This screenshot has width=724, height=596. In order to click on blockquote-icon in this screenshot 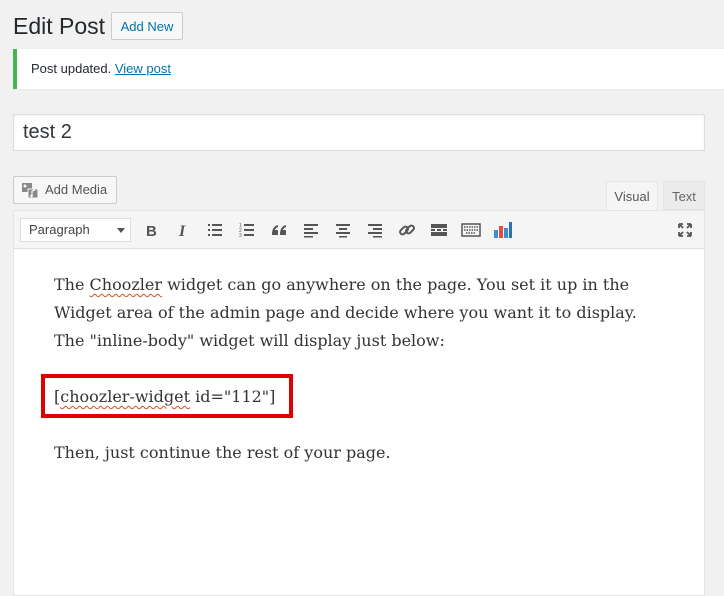, I will do `click(279, 230)`.